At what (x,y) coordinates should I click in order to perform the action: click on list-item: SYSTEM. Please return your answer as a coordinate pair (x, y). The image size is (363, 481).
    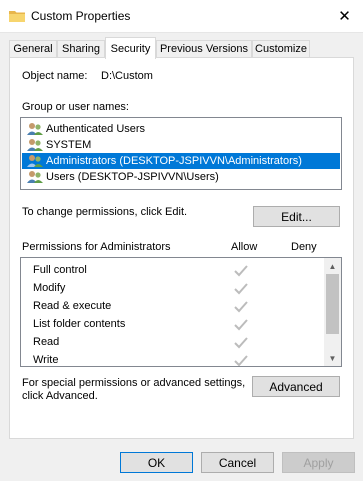
    Looking at the image, I should click on (181, 145).